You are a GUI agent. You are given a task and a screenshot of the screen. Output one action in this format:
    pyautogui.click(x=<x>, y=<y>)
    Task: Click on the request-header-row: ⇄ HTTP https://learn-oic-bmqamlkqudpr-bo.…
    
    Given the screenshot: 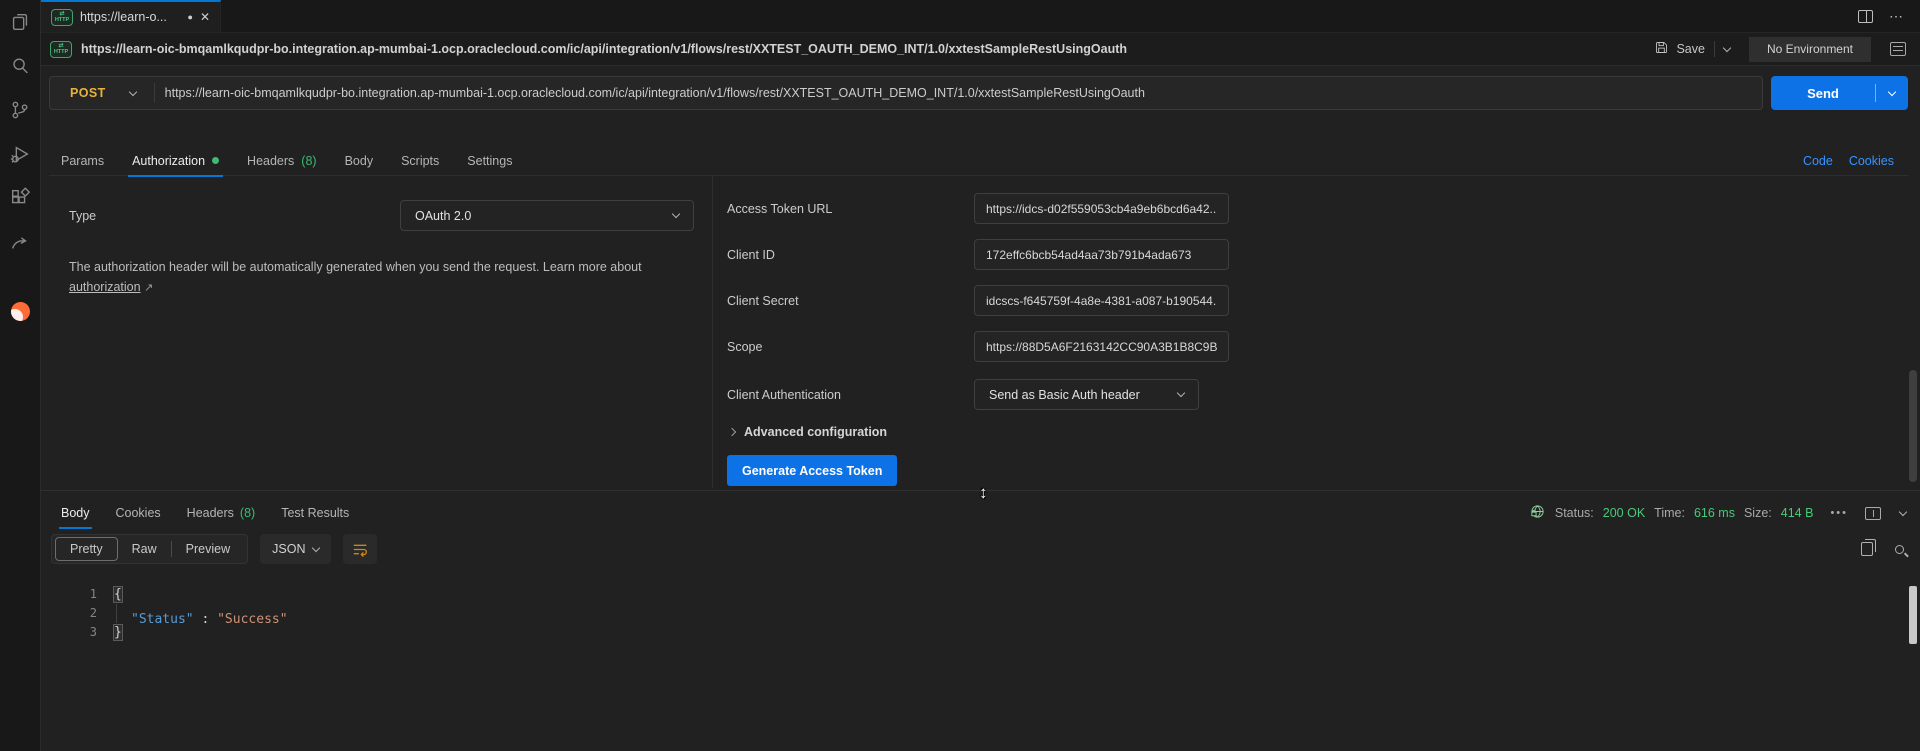 What is the action you would take?
    pyautogui.click(x=980, y=49)
    